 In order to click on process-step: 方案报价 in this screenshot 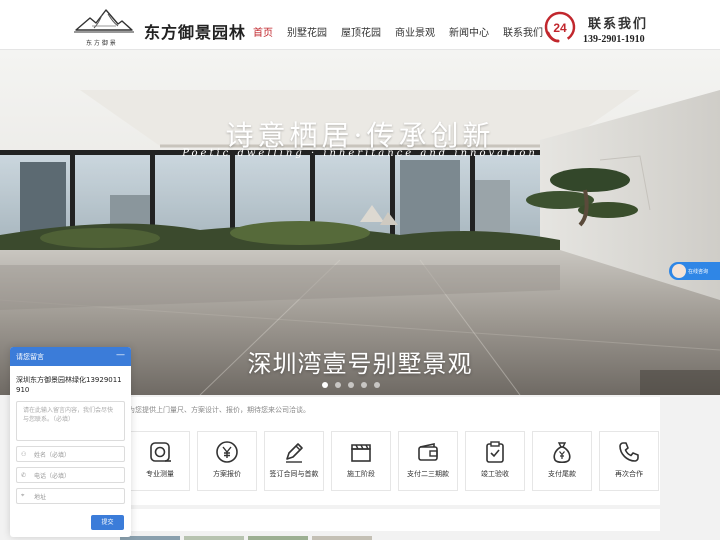, I will do `click(227, 461)`.